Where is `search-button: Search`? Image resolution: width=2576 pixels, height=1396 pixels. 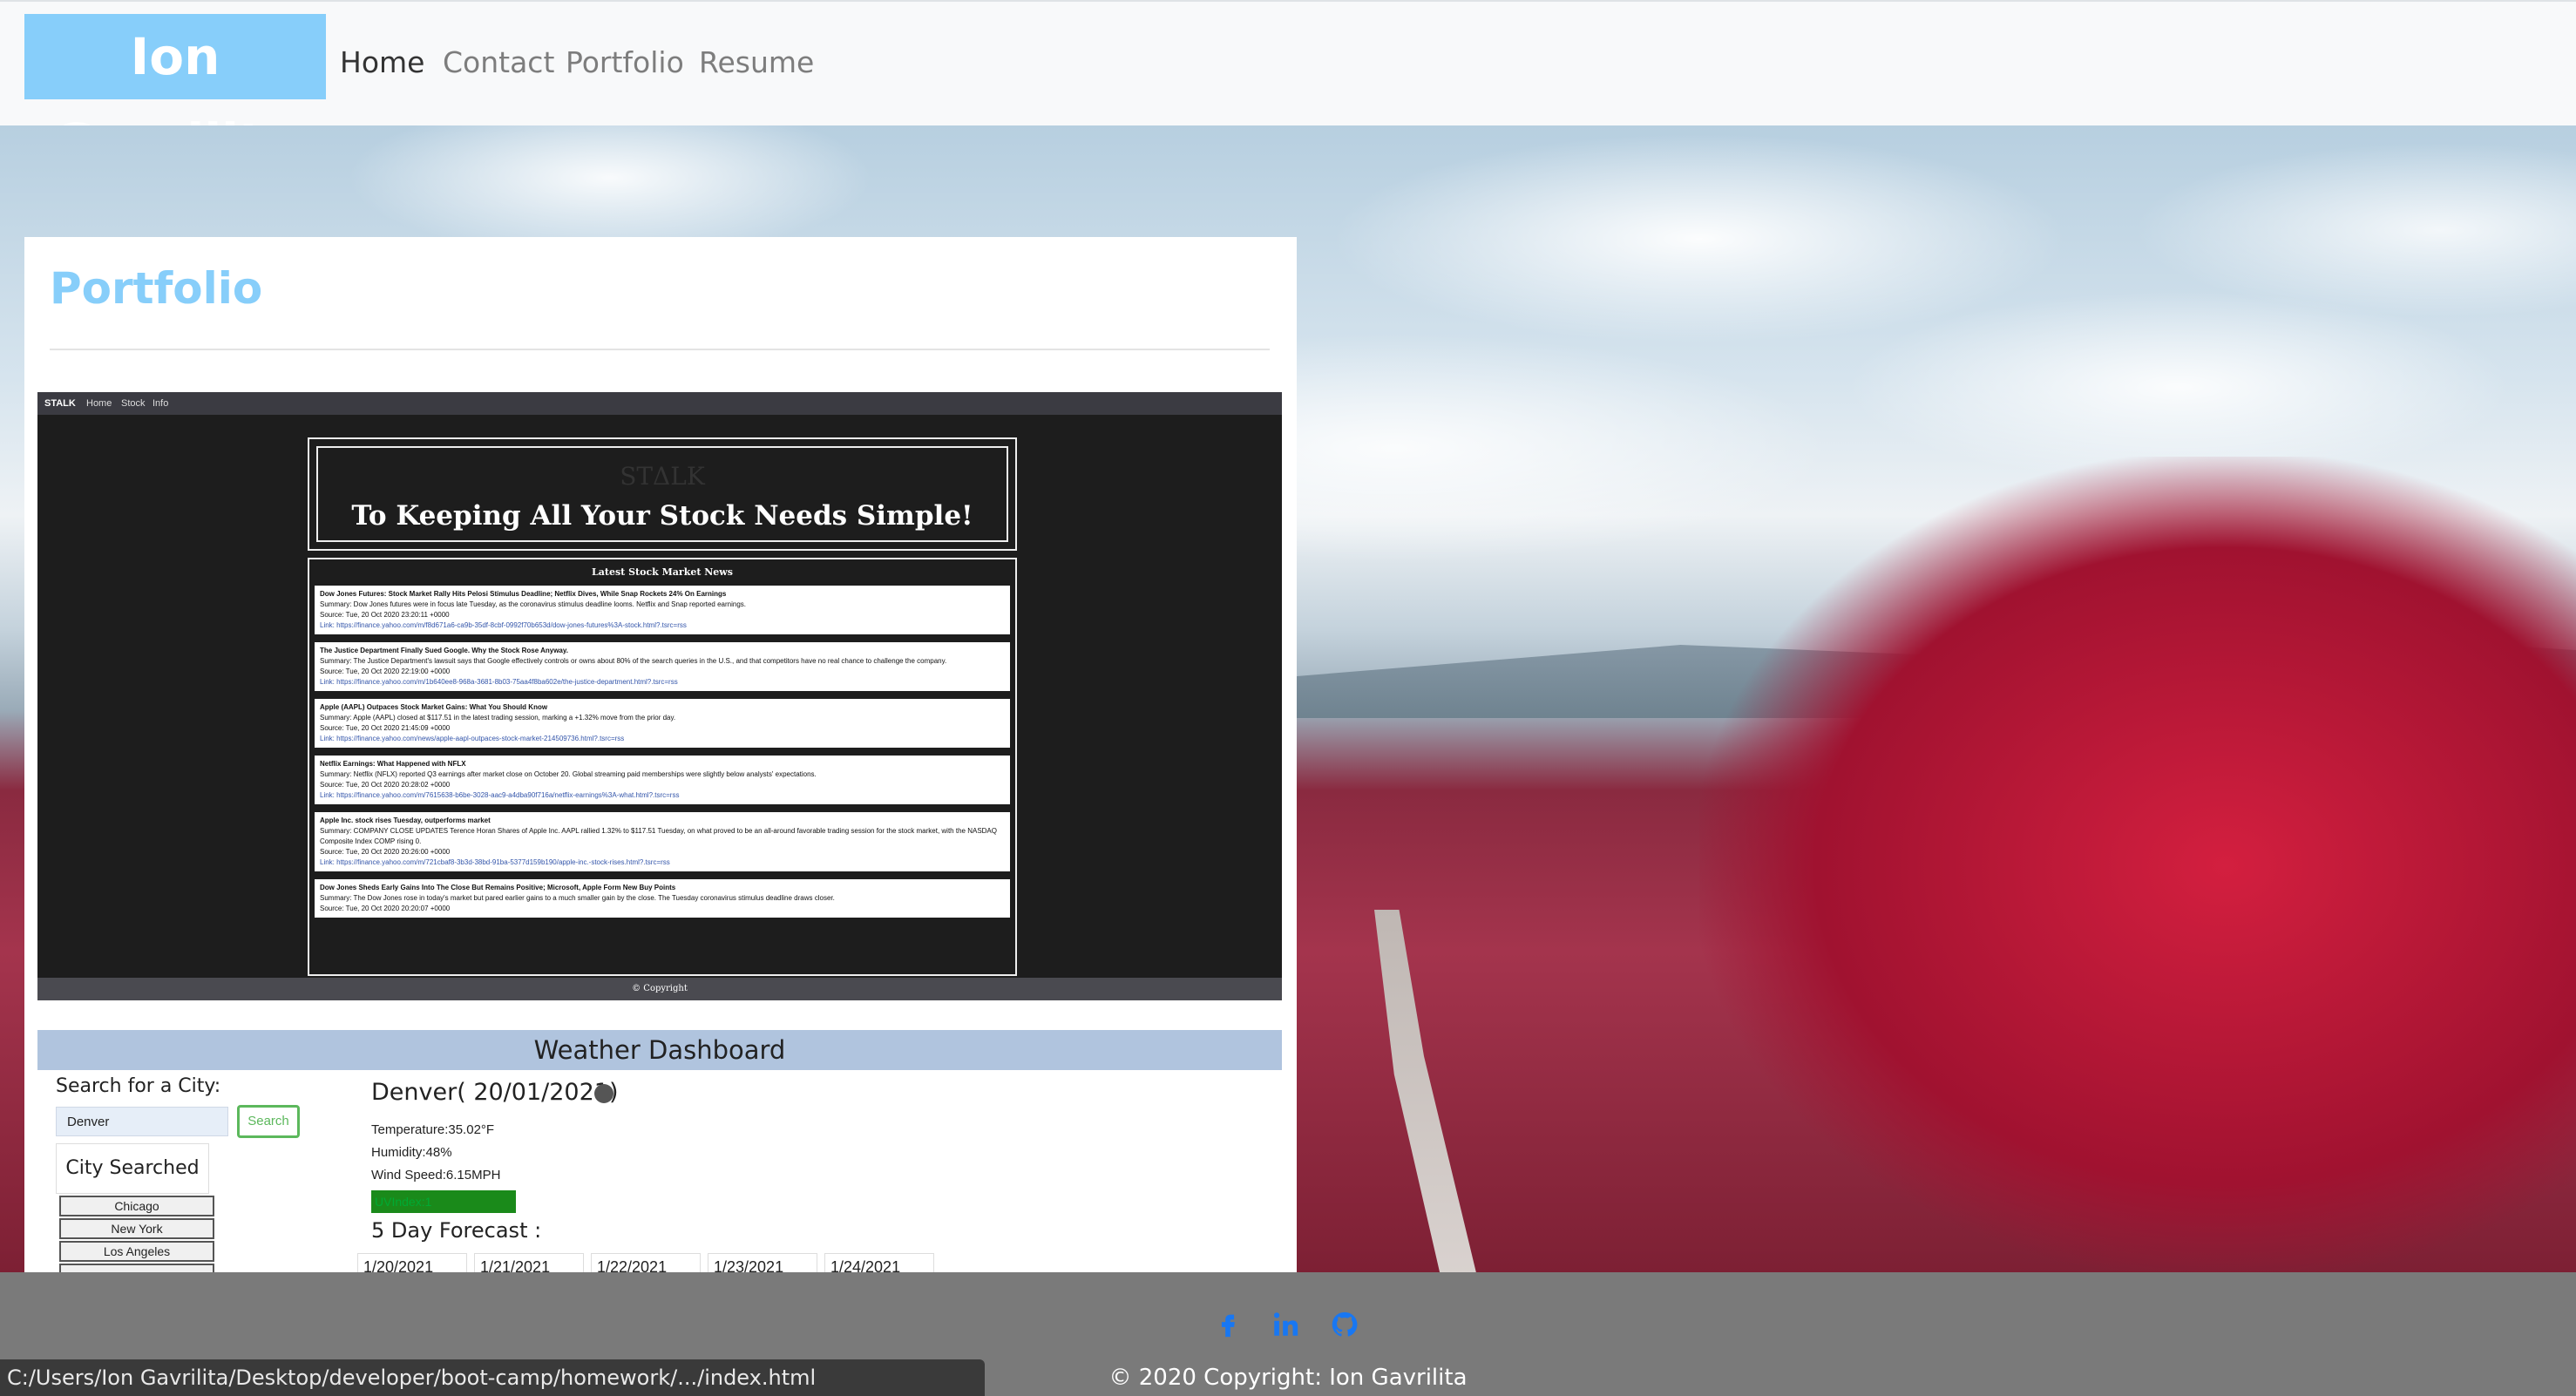 search-button: Search is located at coordinates (268, 1122).